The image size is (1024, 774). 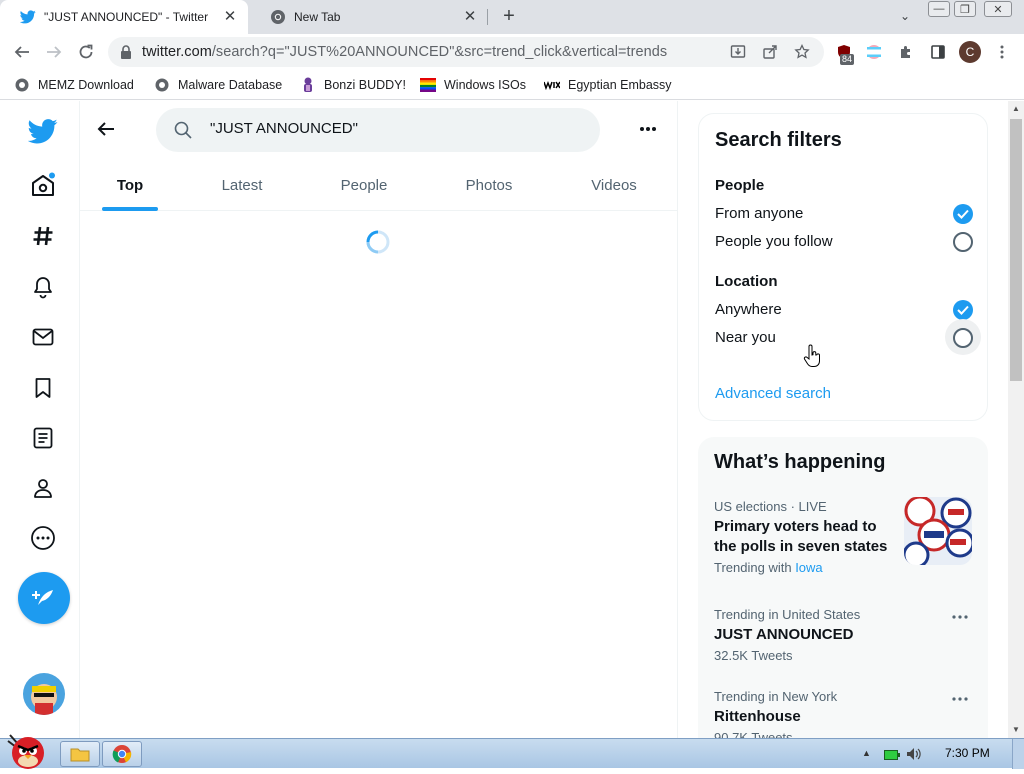 What do you see at coordinates (938, 52) in the screenshot?
I see `side-panel-icon` at bounding box center [938, 52].